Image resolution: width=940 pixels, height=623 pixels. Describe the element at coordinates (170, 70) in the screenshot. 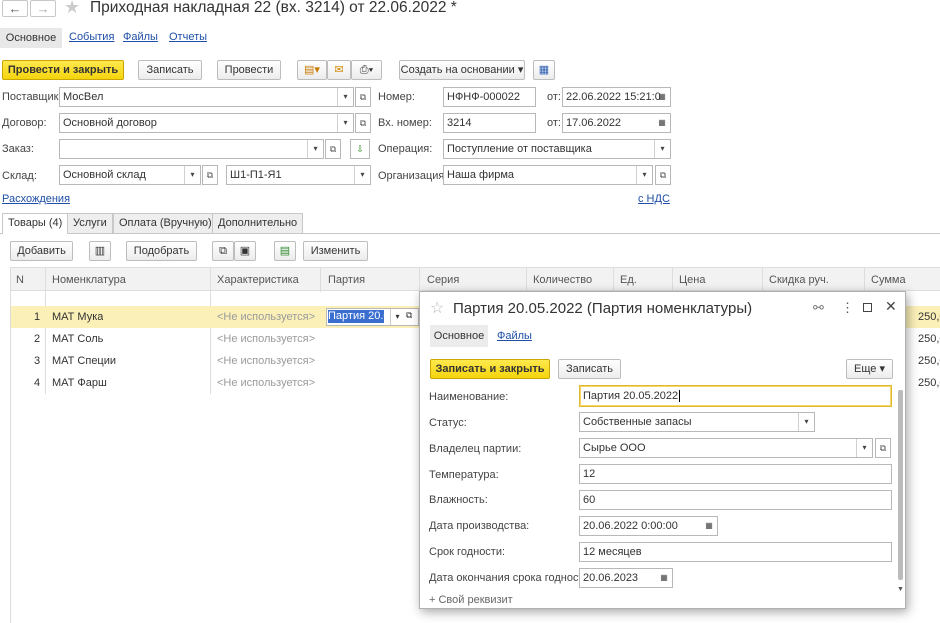

I see `save-button: Записать` at that location.